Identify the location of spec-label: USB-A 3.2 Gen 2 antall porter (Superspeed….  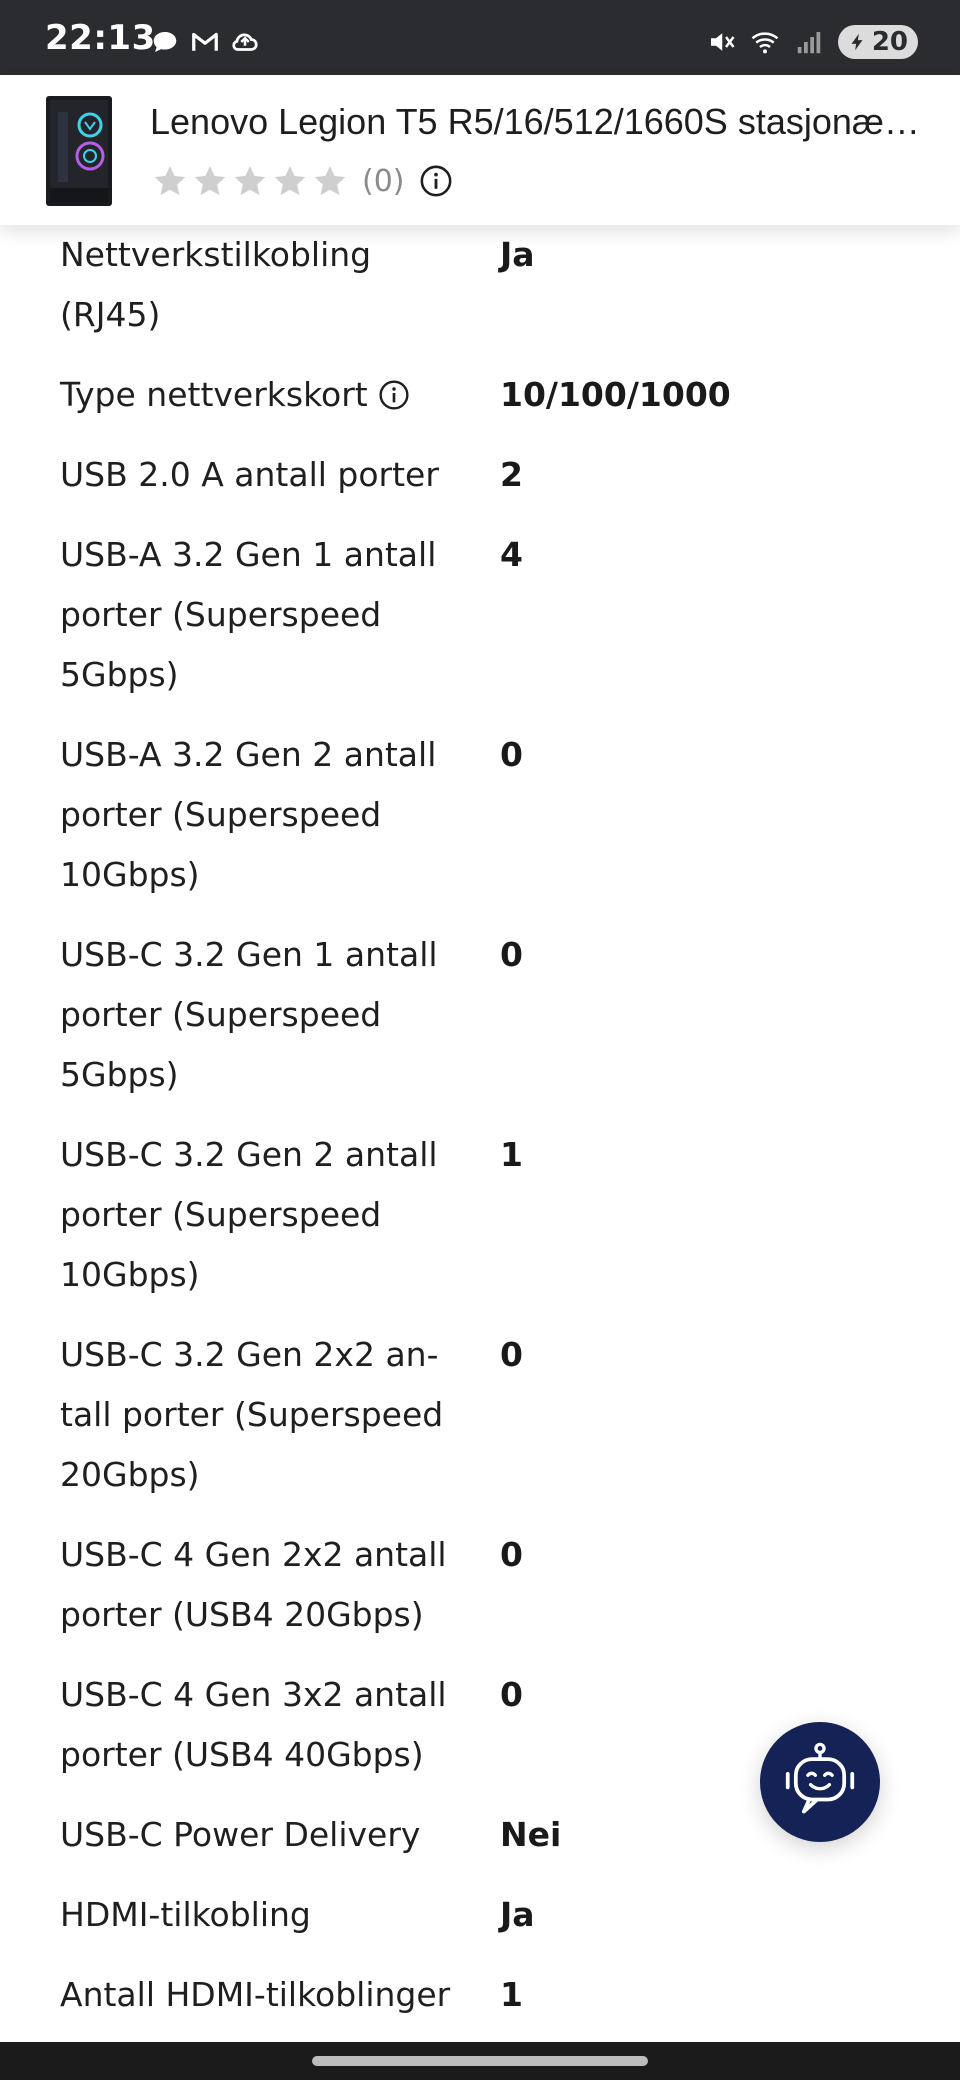
(248, 814).